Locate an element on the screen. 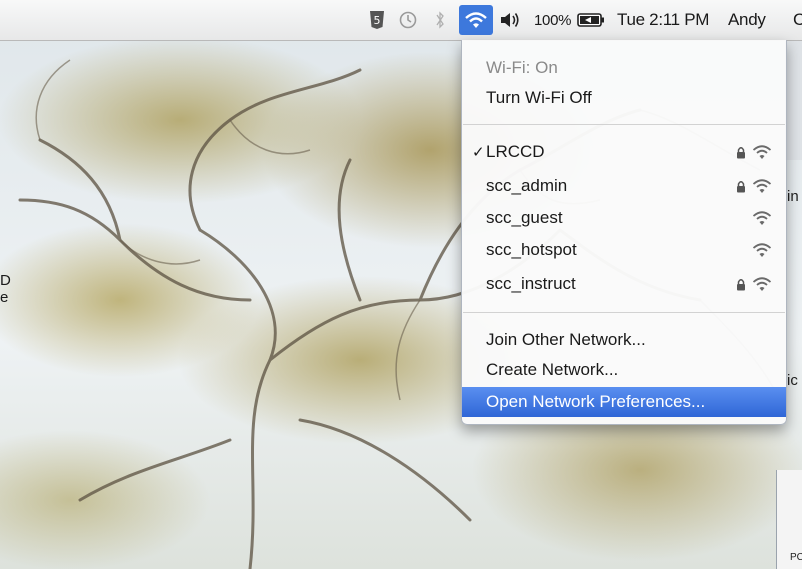  wifi-status-label: Wi-Fi: On is located at coordinates (522, 67).